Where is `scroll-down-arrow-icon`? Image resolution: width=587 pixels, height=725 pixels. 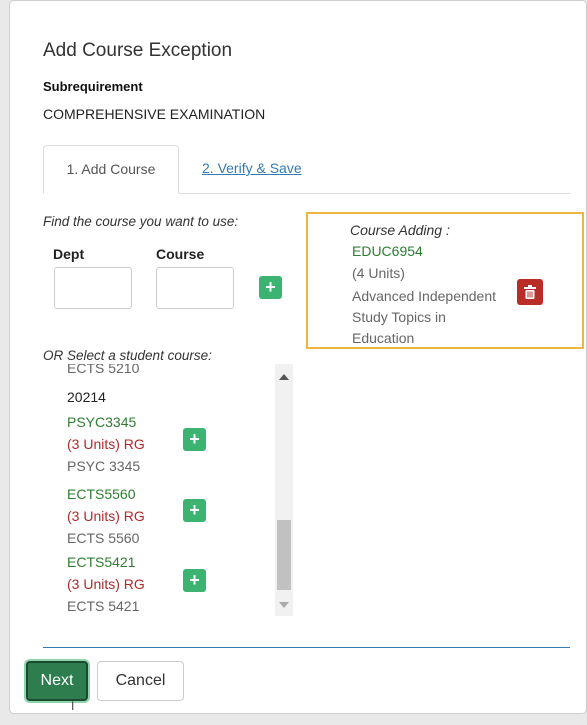 scroll-down-arrow-icon is located at coordinates (284, 605).